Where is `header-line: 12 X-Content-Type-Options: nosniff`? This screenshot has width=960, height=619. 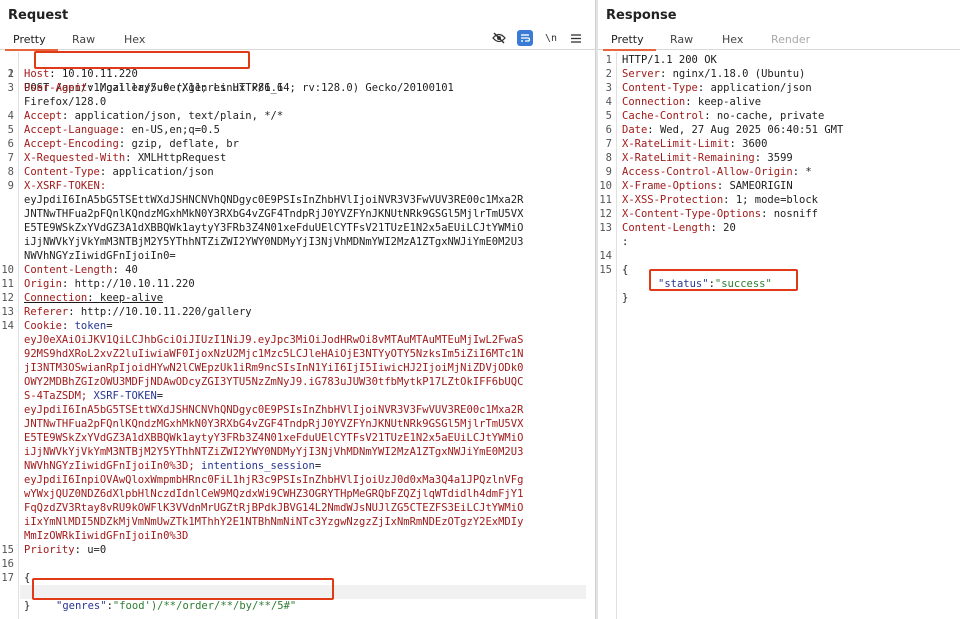 header-line: 12 X-Content-Type-Options: nosniff is located at coordinates (708, 214).